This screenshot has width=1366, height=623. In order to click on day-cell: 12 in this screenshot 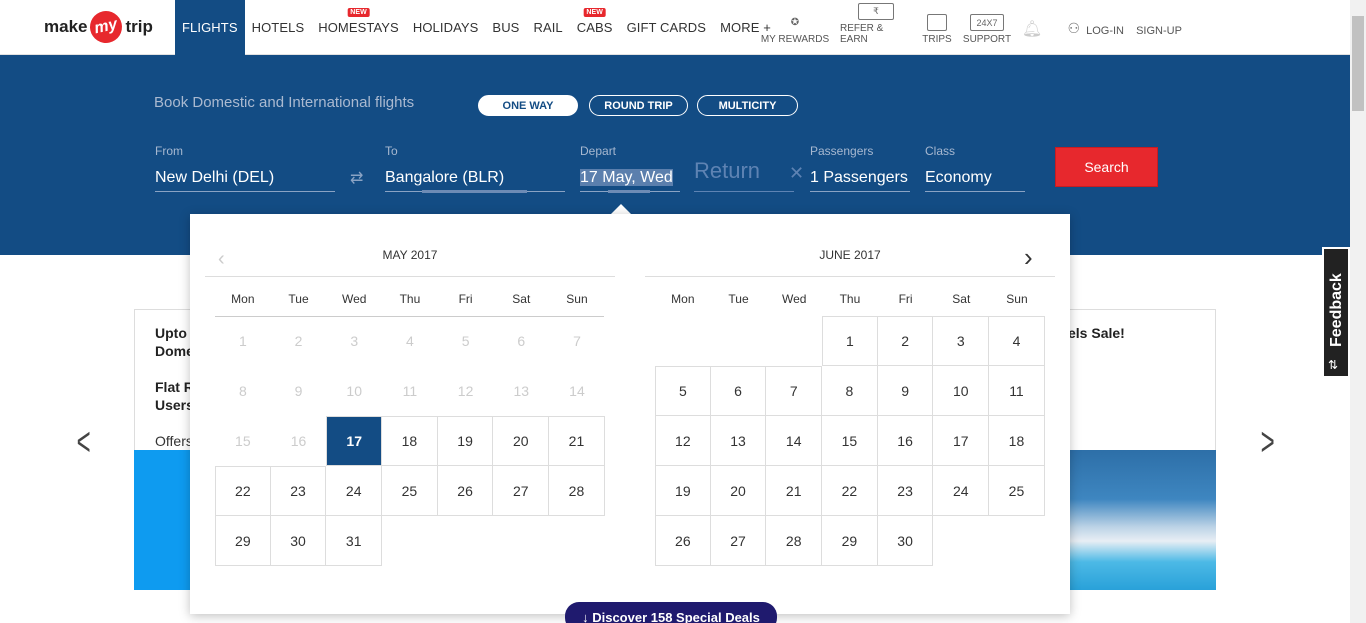, I will do `click(683, 441)`.